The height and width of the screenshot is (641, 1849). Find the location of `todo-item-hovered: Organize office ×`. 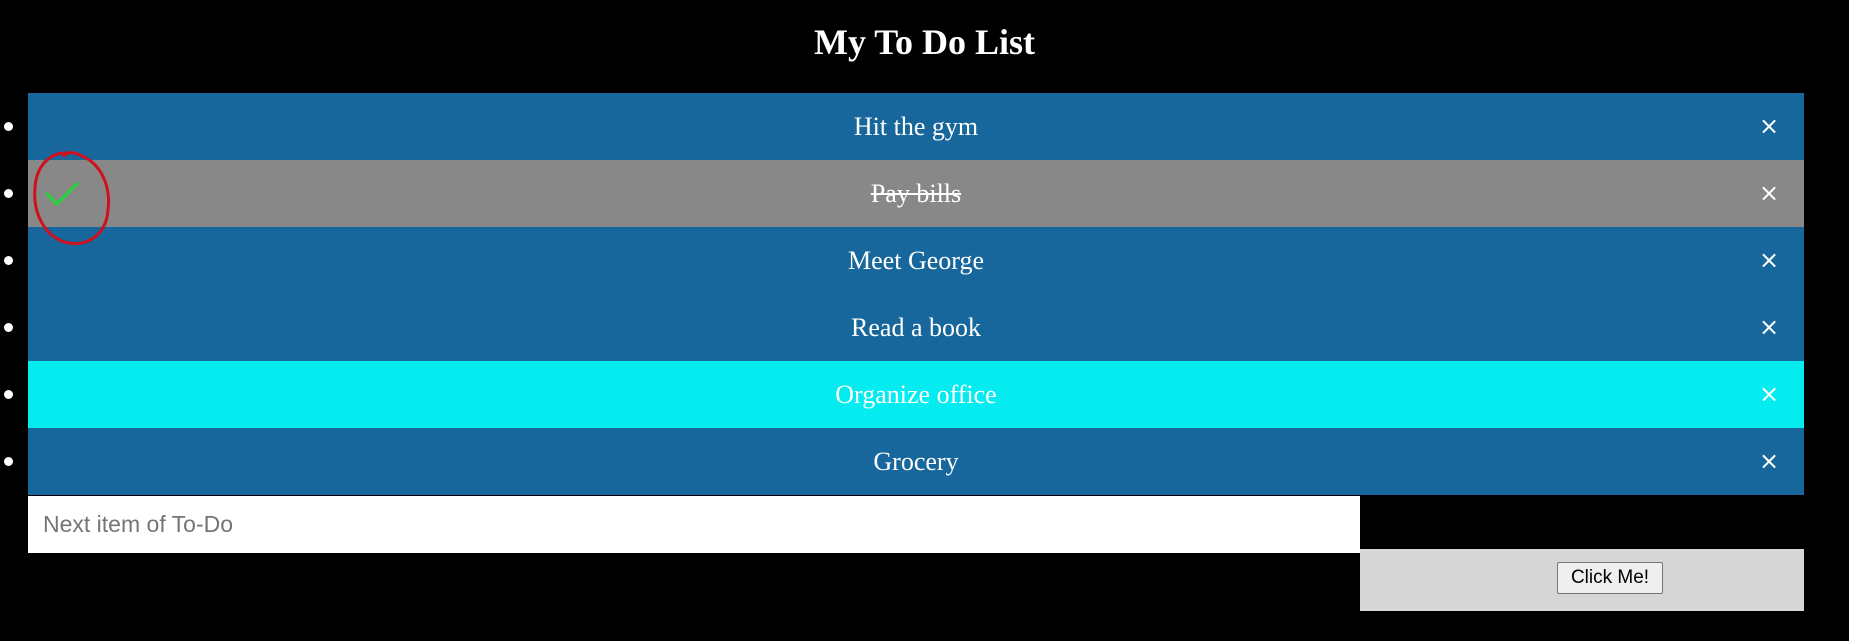

todo-item-hovered: Organize office × is located at coordinates (904, 394).